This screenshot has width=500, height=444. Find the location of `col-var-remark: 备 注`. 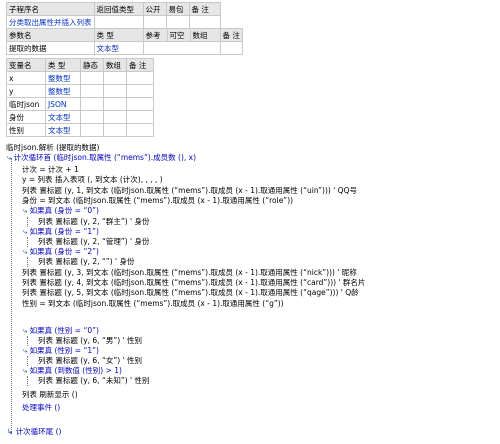

col-var-remark: 备 注 is located at coordinates (140, 65).